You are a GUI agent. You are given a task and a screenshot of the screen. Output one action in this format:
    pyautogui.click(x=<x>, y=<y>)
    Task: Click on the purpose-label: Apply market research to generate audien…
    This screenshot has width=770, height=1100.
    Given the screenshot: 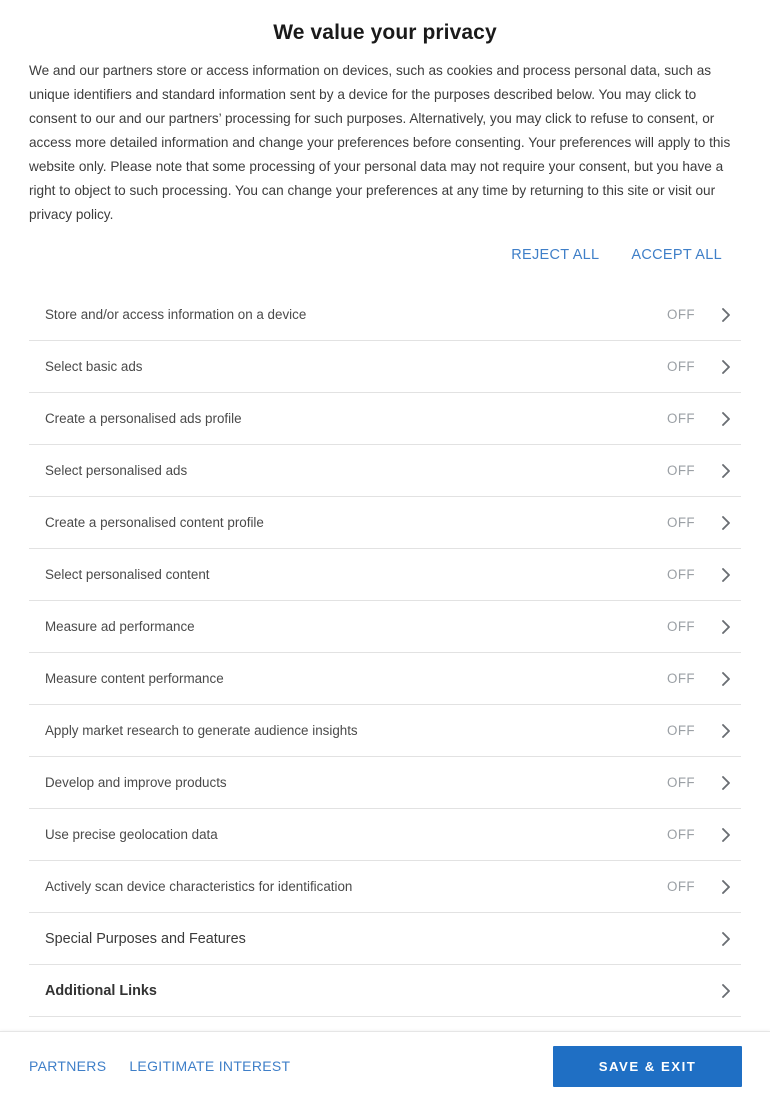 What is the action you would take?
    pyautogui.click(x=201, y=730)
    